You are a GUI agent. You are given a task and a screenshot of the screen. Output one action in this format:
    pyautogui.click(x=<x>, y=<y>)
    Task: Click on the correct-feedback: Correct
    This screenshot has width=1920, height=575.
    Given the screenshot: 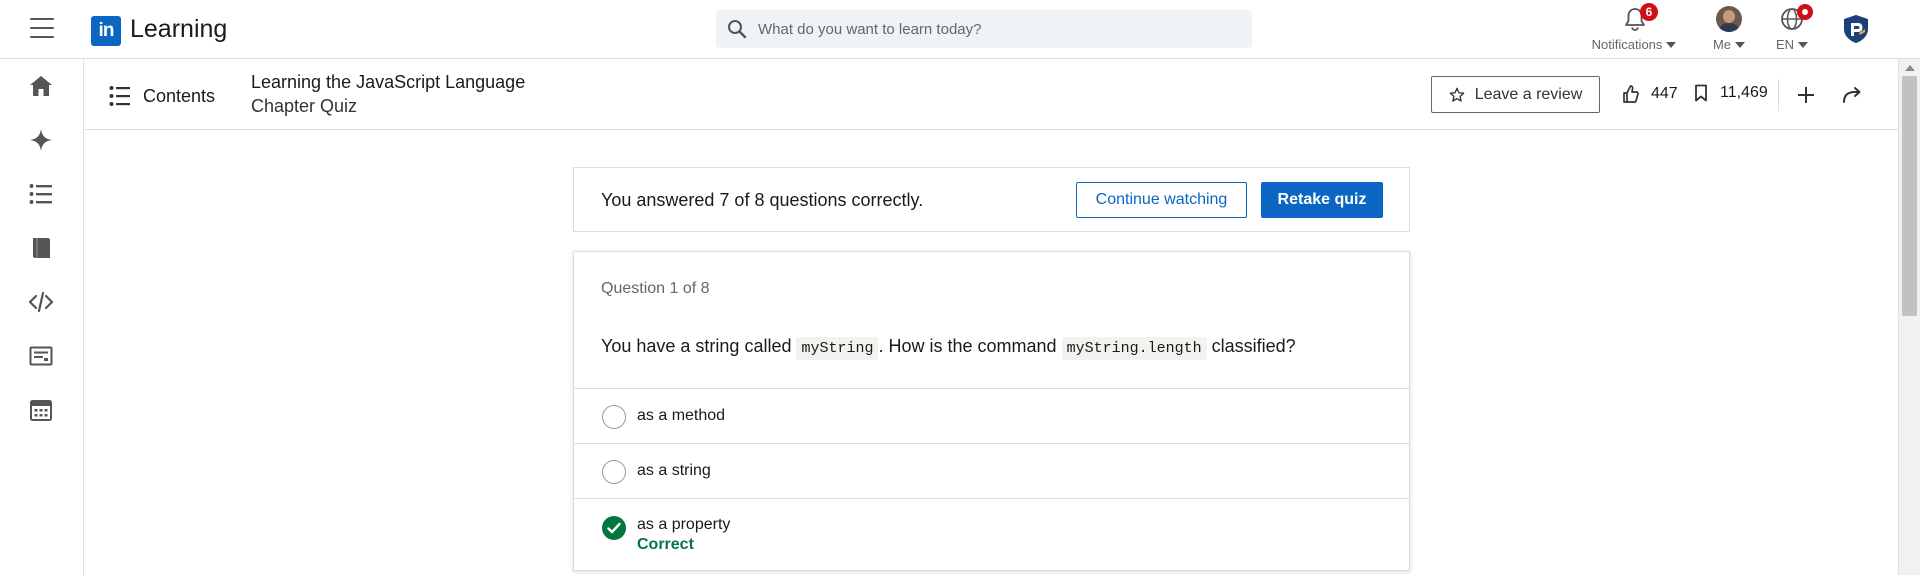 What is the action you would take?
    pyautogui.click(x=665, y=544)
    